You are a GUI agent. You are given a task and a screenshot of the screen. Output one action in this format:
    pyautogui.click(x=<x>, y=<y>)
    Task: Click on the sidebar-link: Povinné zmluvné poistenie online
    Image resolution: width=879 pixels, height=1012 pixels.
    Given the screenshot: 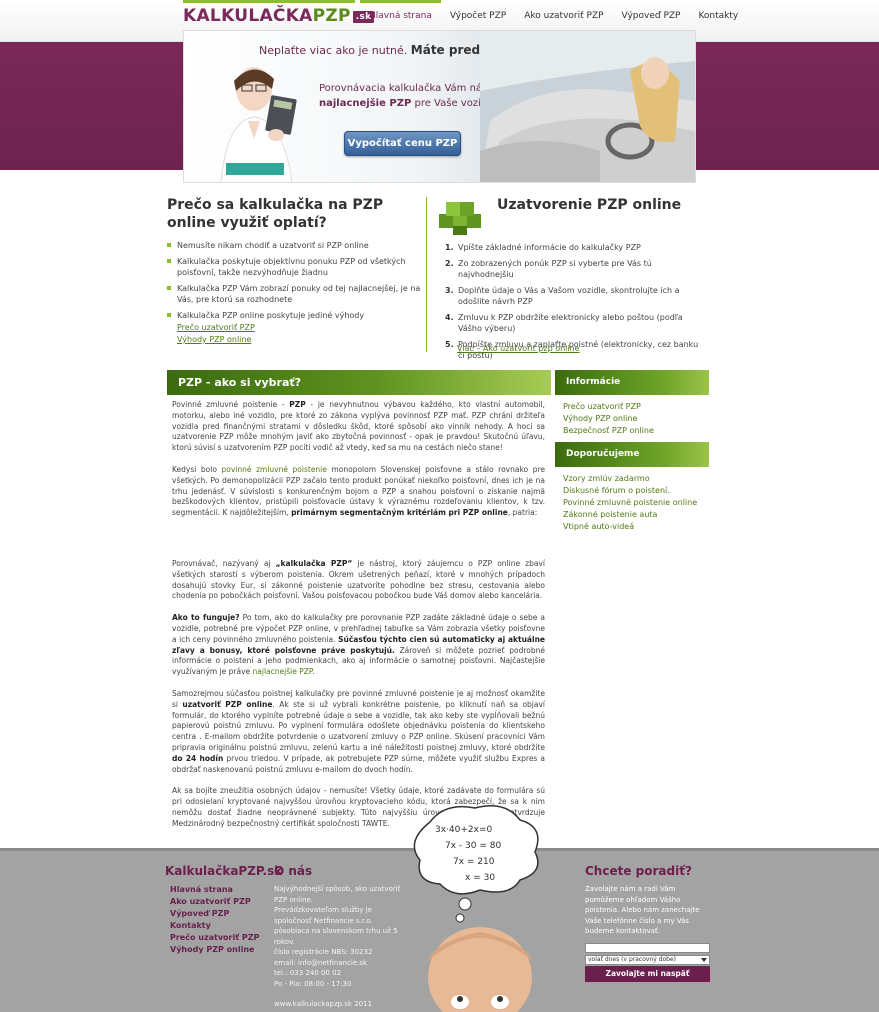 What is the action you would take?
    pyautogui.click(x=630, y=503)
    